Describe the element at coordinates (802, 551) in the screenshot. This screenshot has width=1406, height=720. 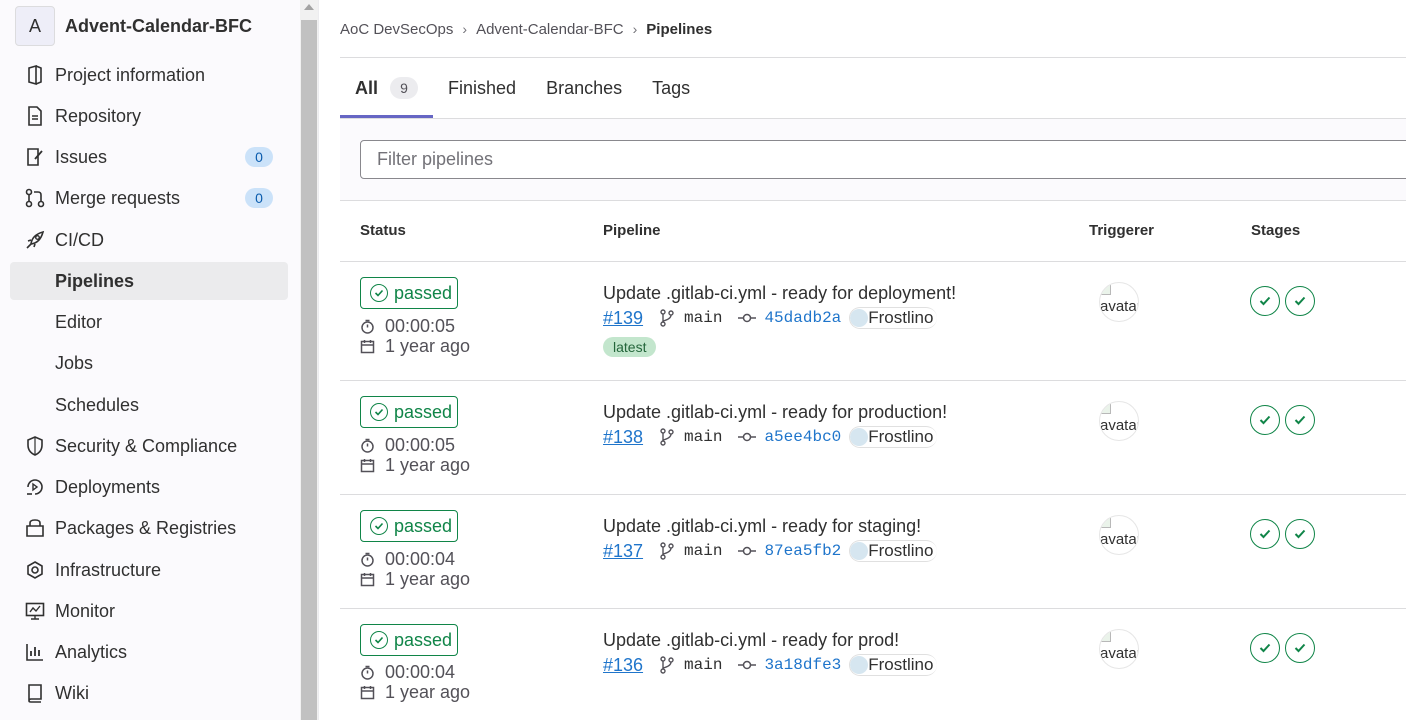
I see `commit-sha-link: 87ea5fb2` at that location.